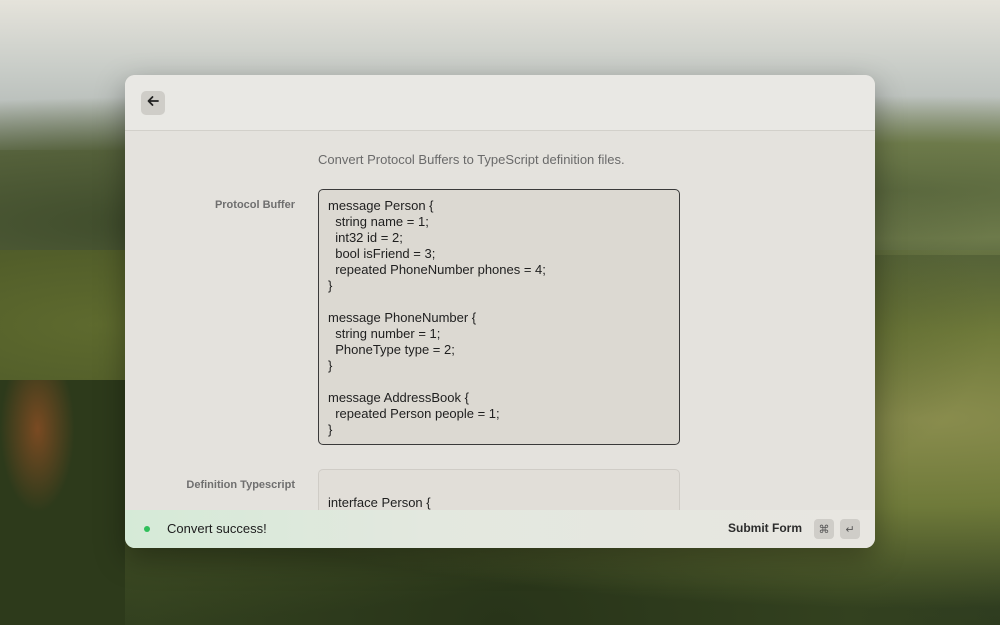  What do you see at coordinates (240, 485) in the screenshot?
I see `definition-typescript-label: Definition Typescript` at bounding box center [240, 485].